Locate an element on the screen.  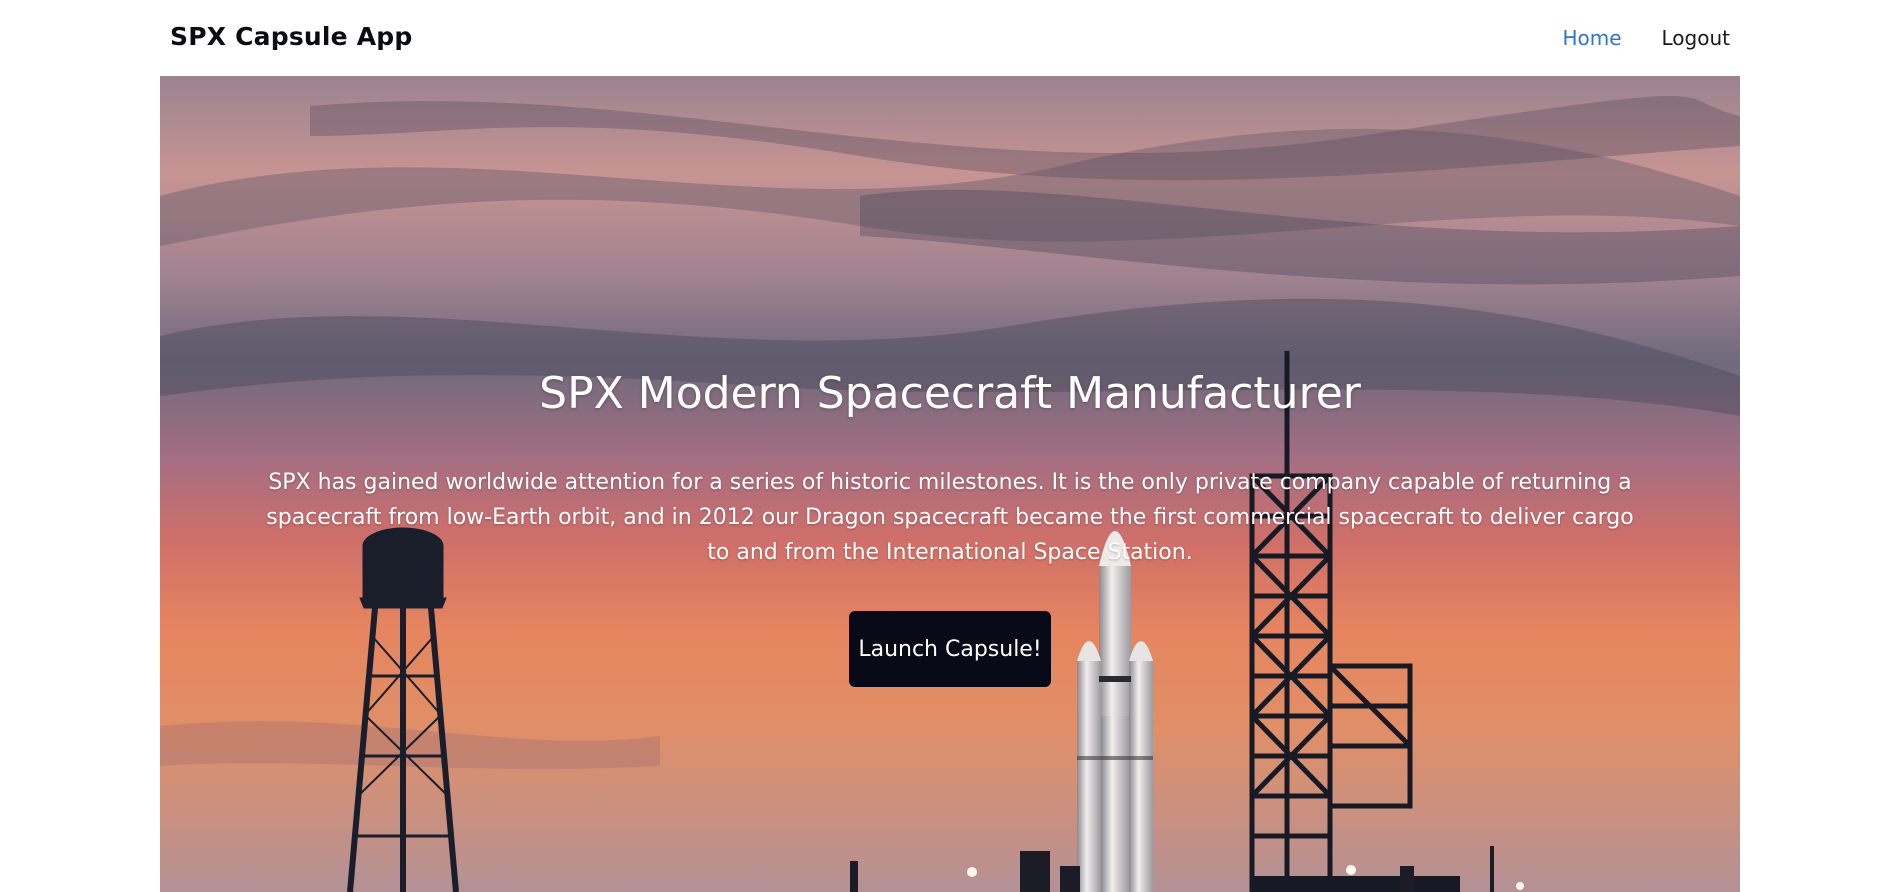
navbar: SPX Capsule App Home Logout is located at coordinates (949, 38).